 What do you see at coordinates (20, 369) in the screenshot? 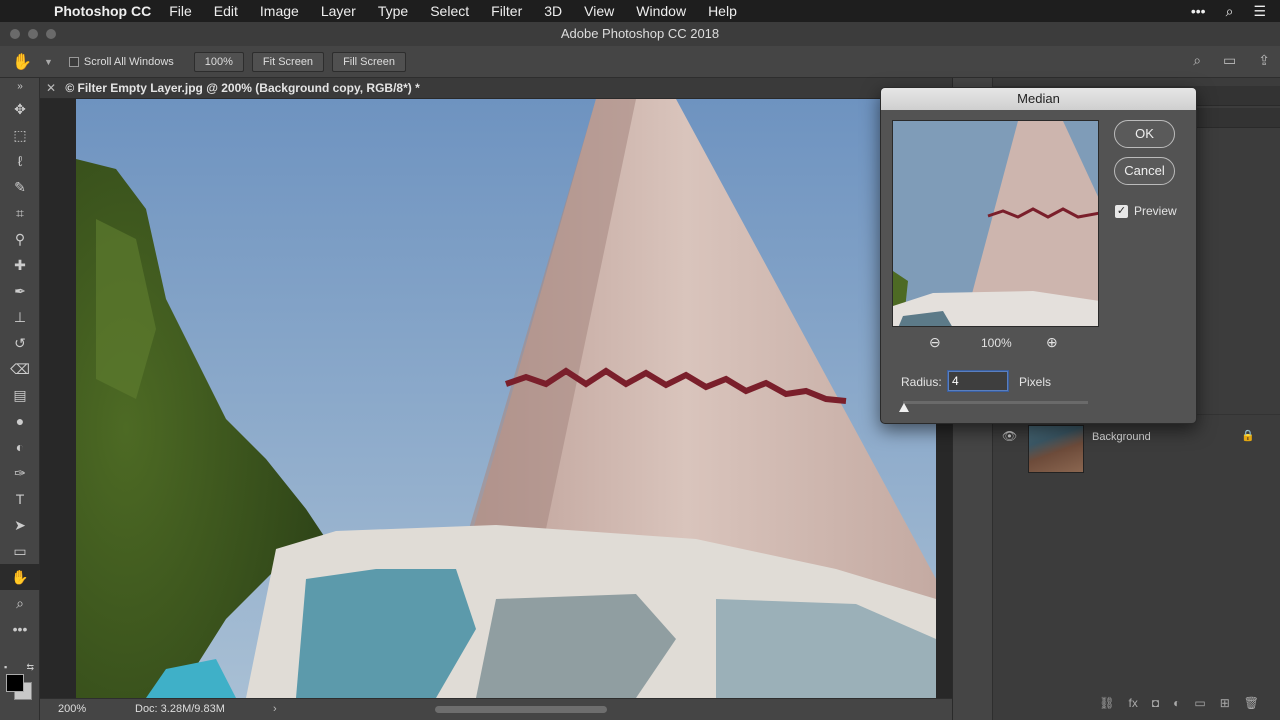
I see `eraser-tool-icon: ⌫` at bounding box center [20, 369].